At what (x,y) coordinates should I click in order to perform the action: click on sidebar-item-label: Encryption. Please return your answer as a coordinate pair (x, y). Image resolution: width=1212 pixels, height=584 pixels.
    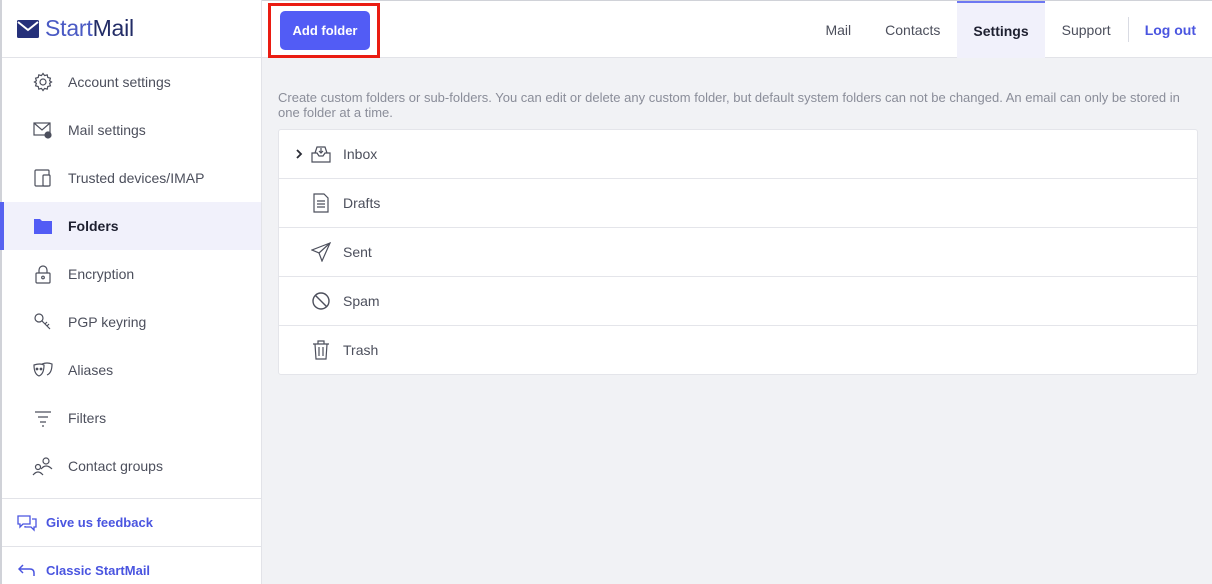
    Looking at the image, I should click on (101, 274).